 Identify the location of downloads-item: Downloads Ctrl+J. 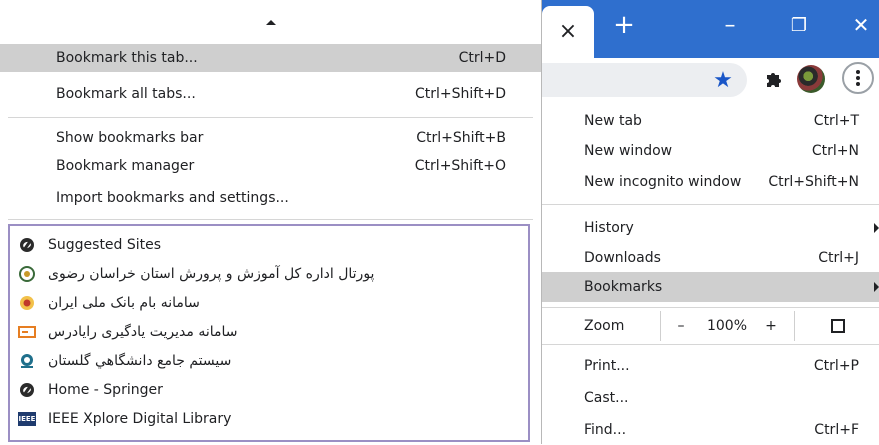
(710, 258).